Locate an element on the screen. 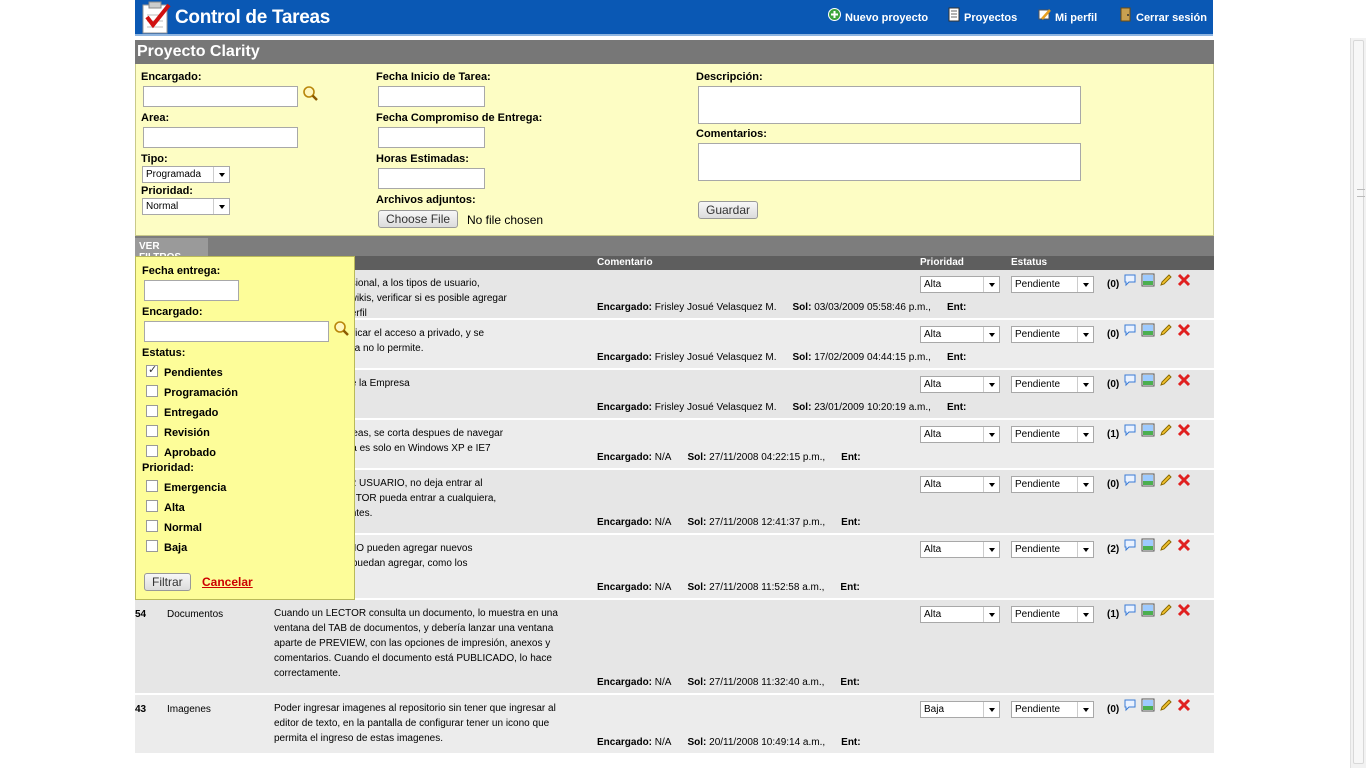 Image resolution: width=1366 pixels, height=768 pixels. door-exit-icon is located at coordinates (1125, 14).